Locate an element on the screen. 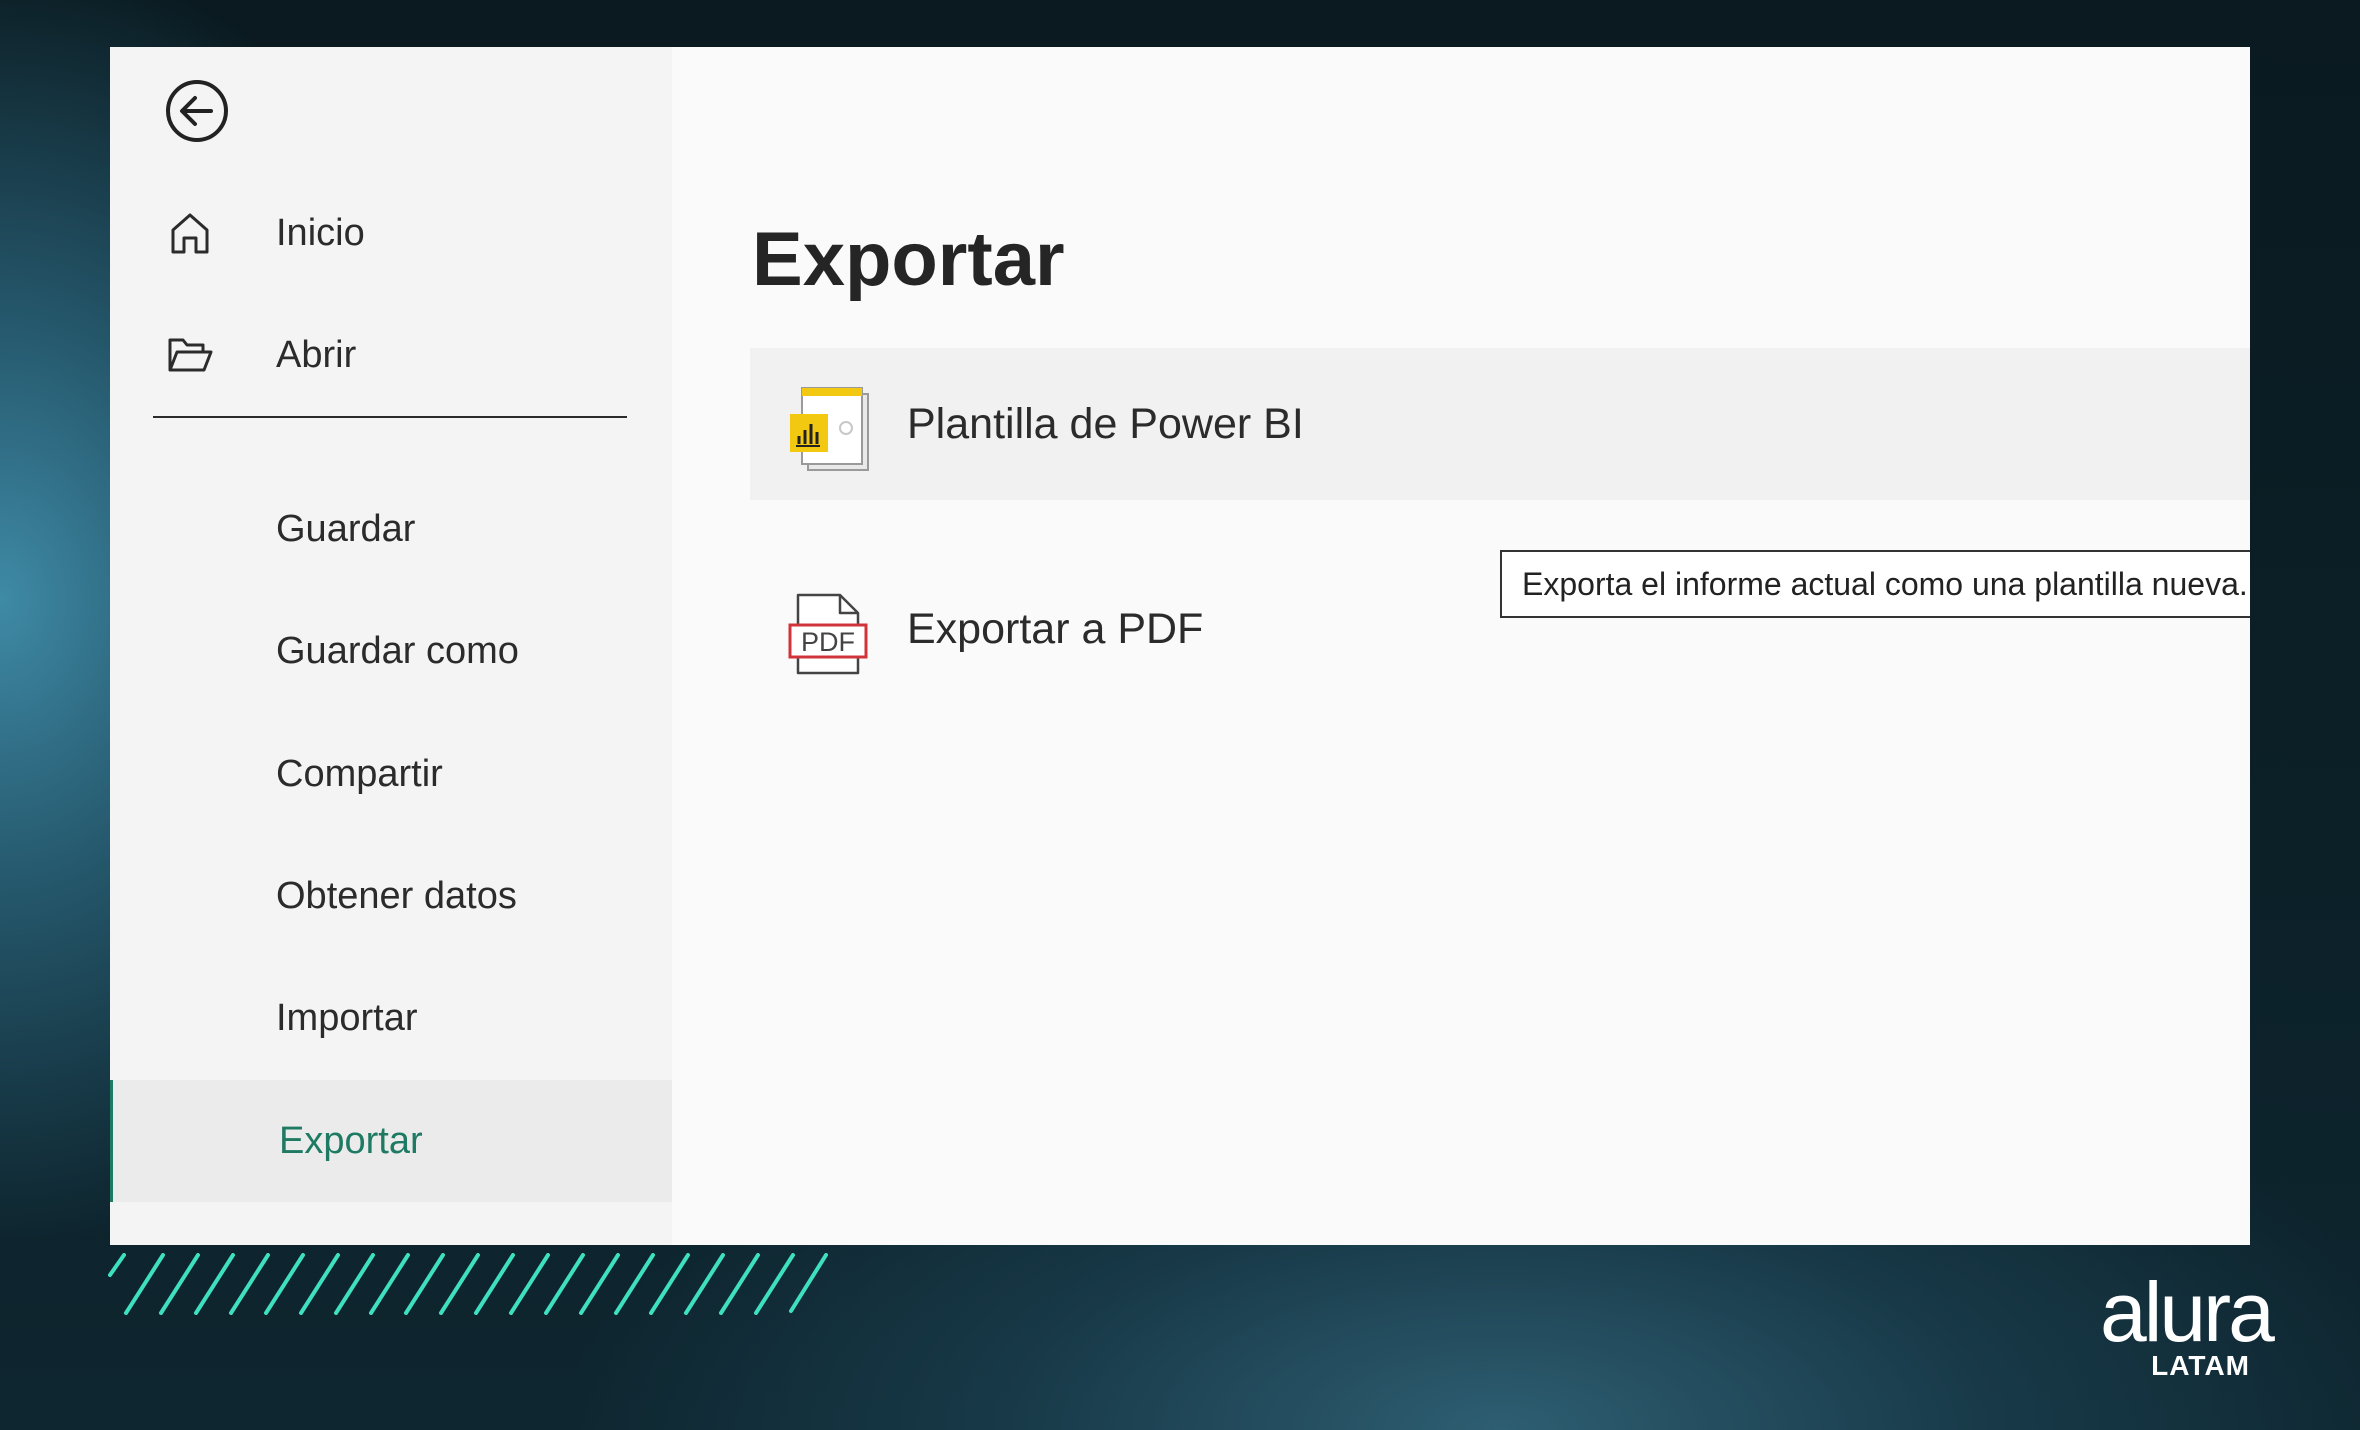  sidebar-item-guardar: Guardar is located at coordinates (391, 529).